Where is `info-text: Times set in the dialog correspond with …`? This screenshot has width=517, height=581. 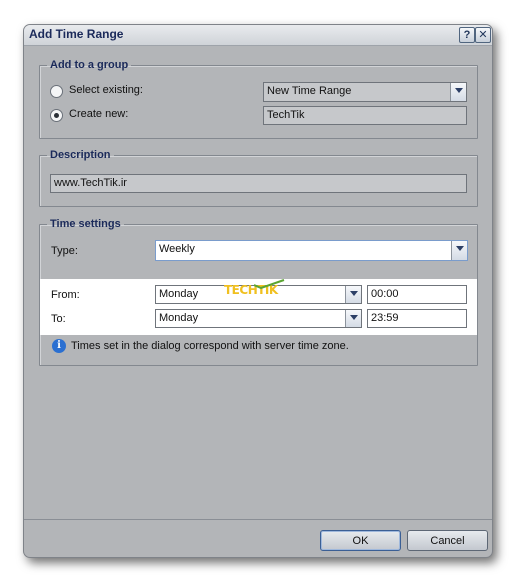 info-text: Times set in the dialog correspond with … is located at coordinates (210, 346).